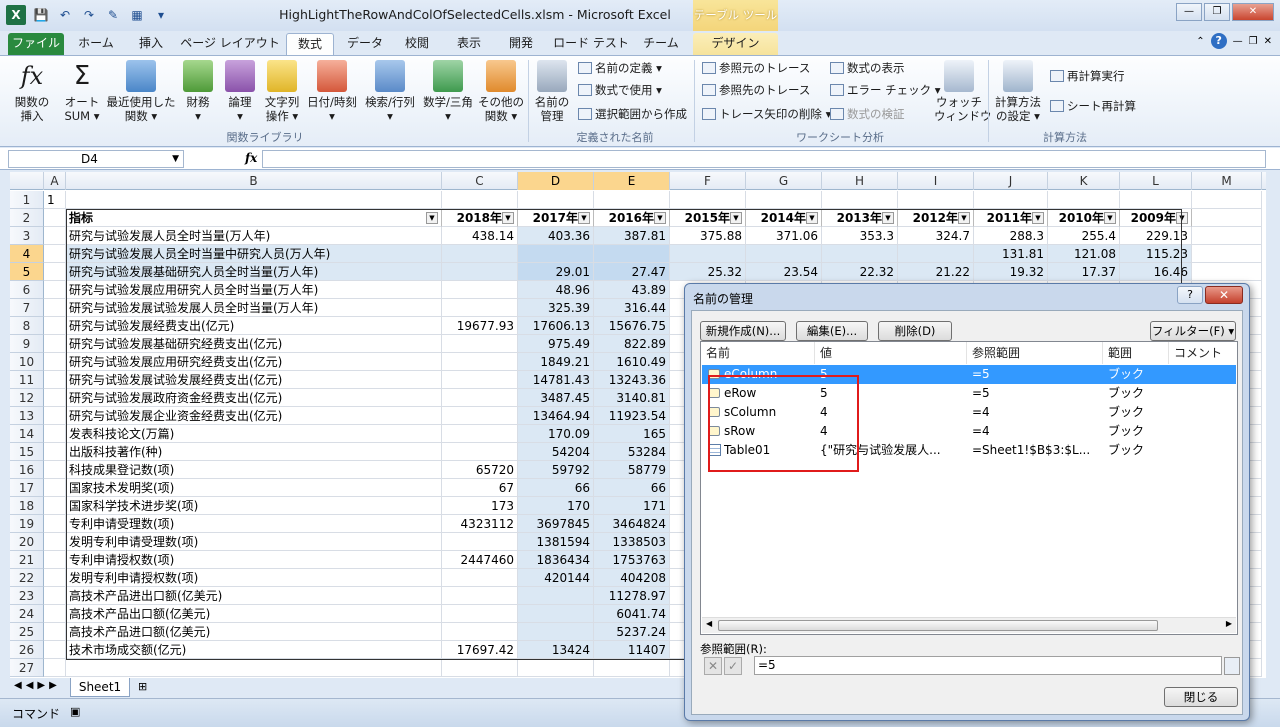  I want to click on cell-e20: 1338503, so click(632, 542).